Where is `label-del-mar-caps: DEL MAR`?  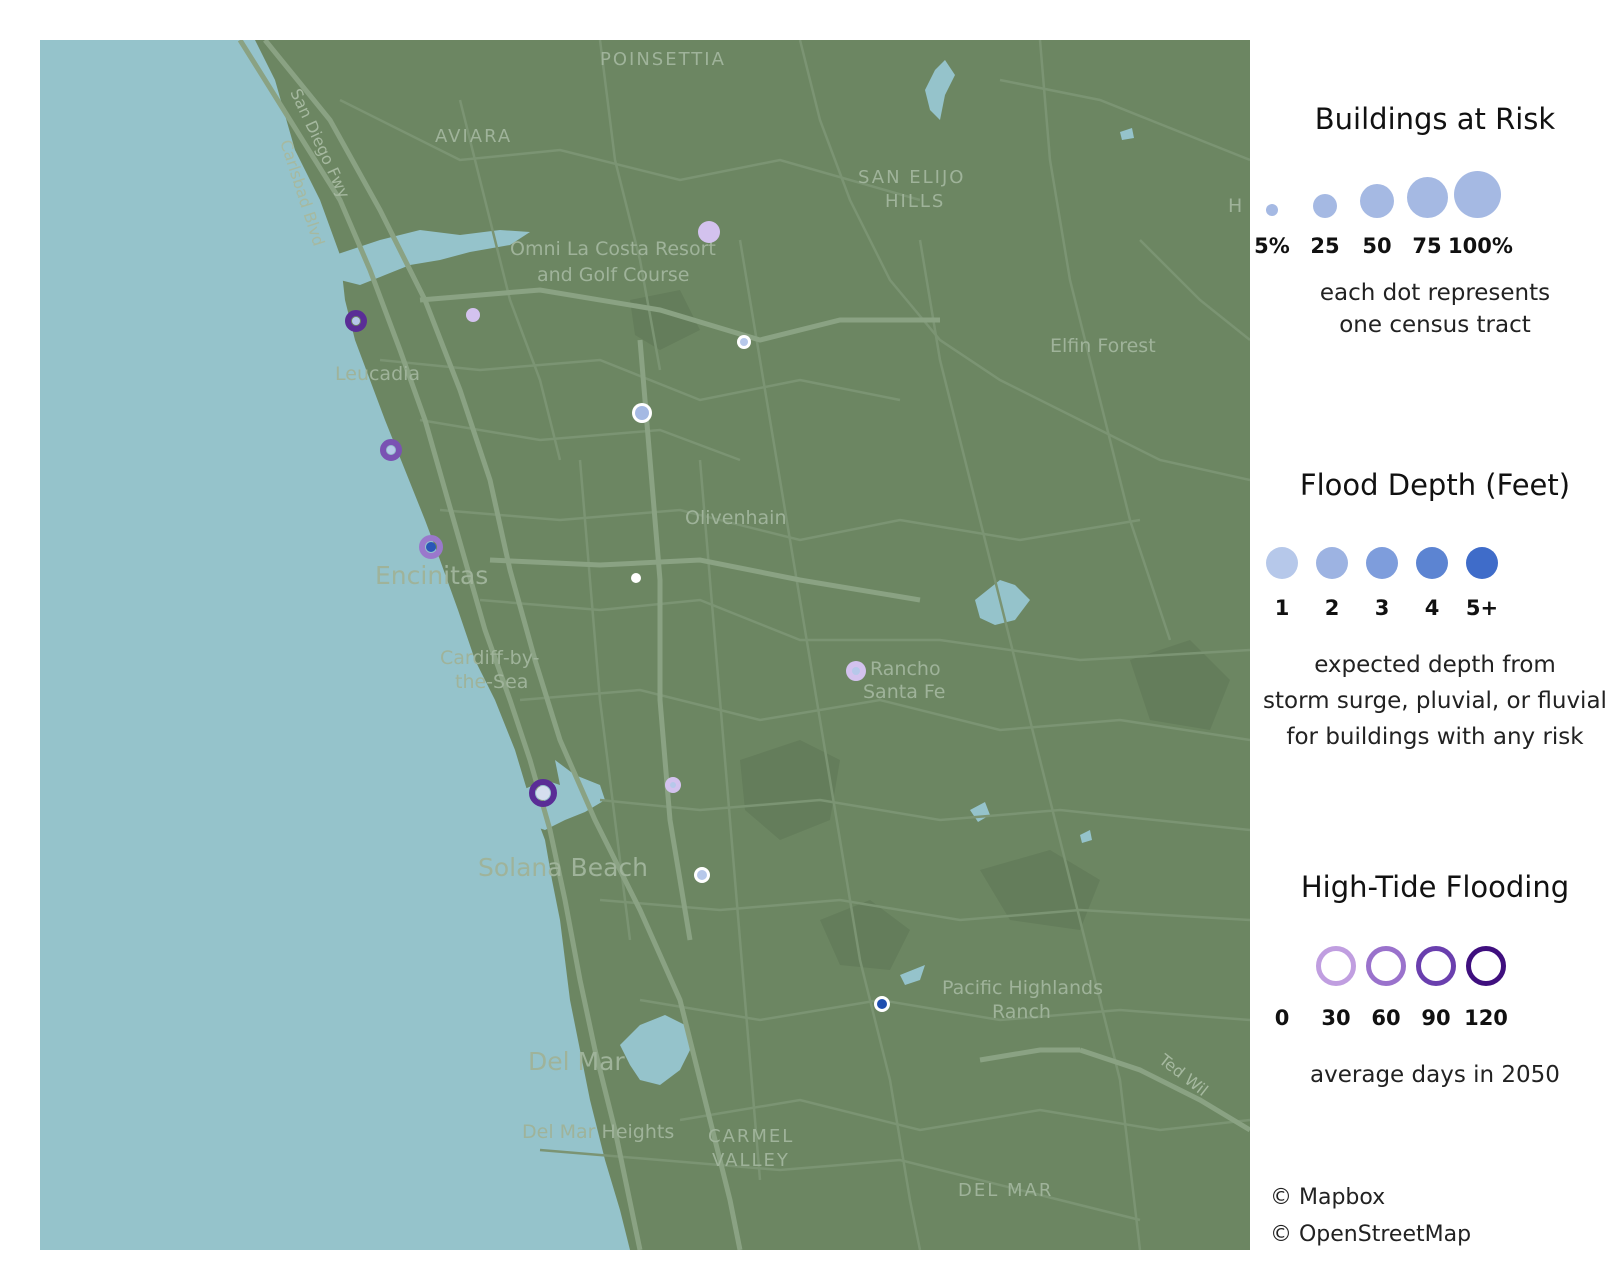
label-del-mar-caps: DEL MAR is located at coordinates (1005, 1190).